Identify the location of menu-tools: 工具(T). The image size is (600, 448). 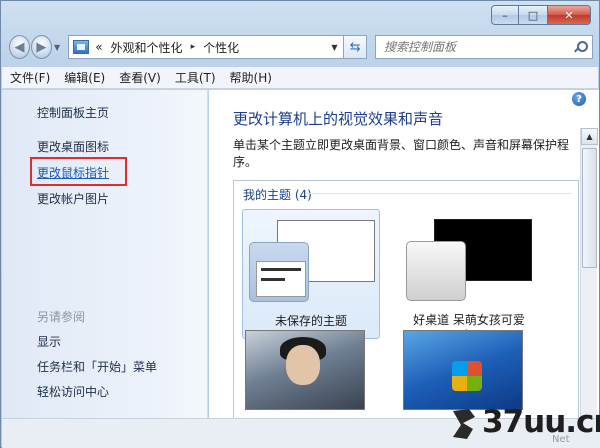
(195, 77).